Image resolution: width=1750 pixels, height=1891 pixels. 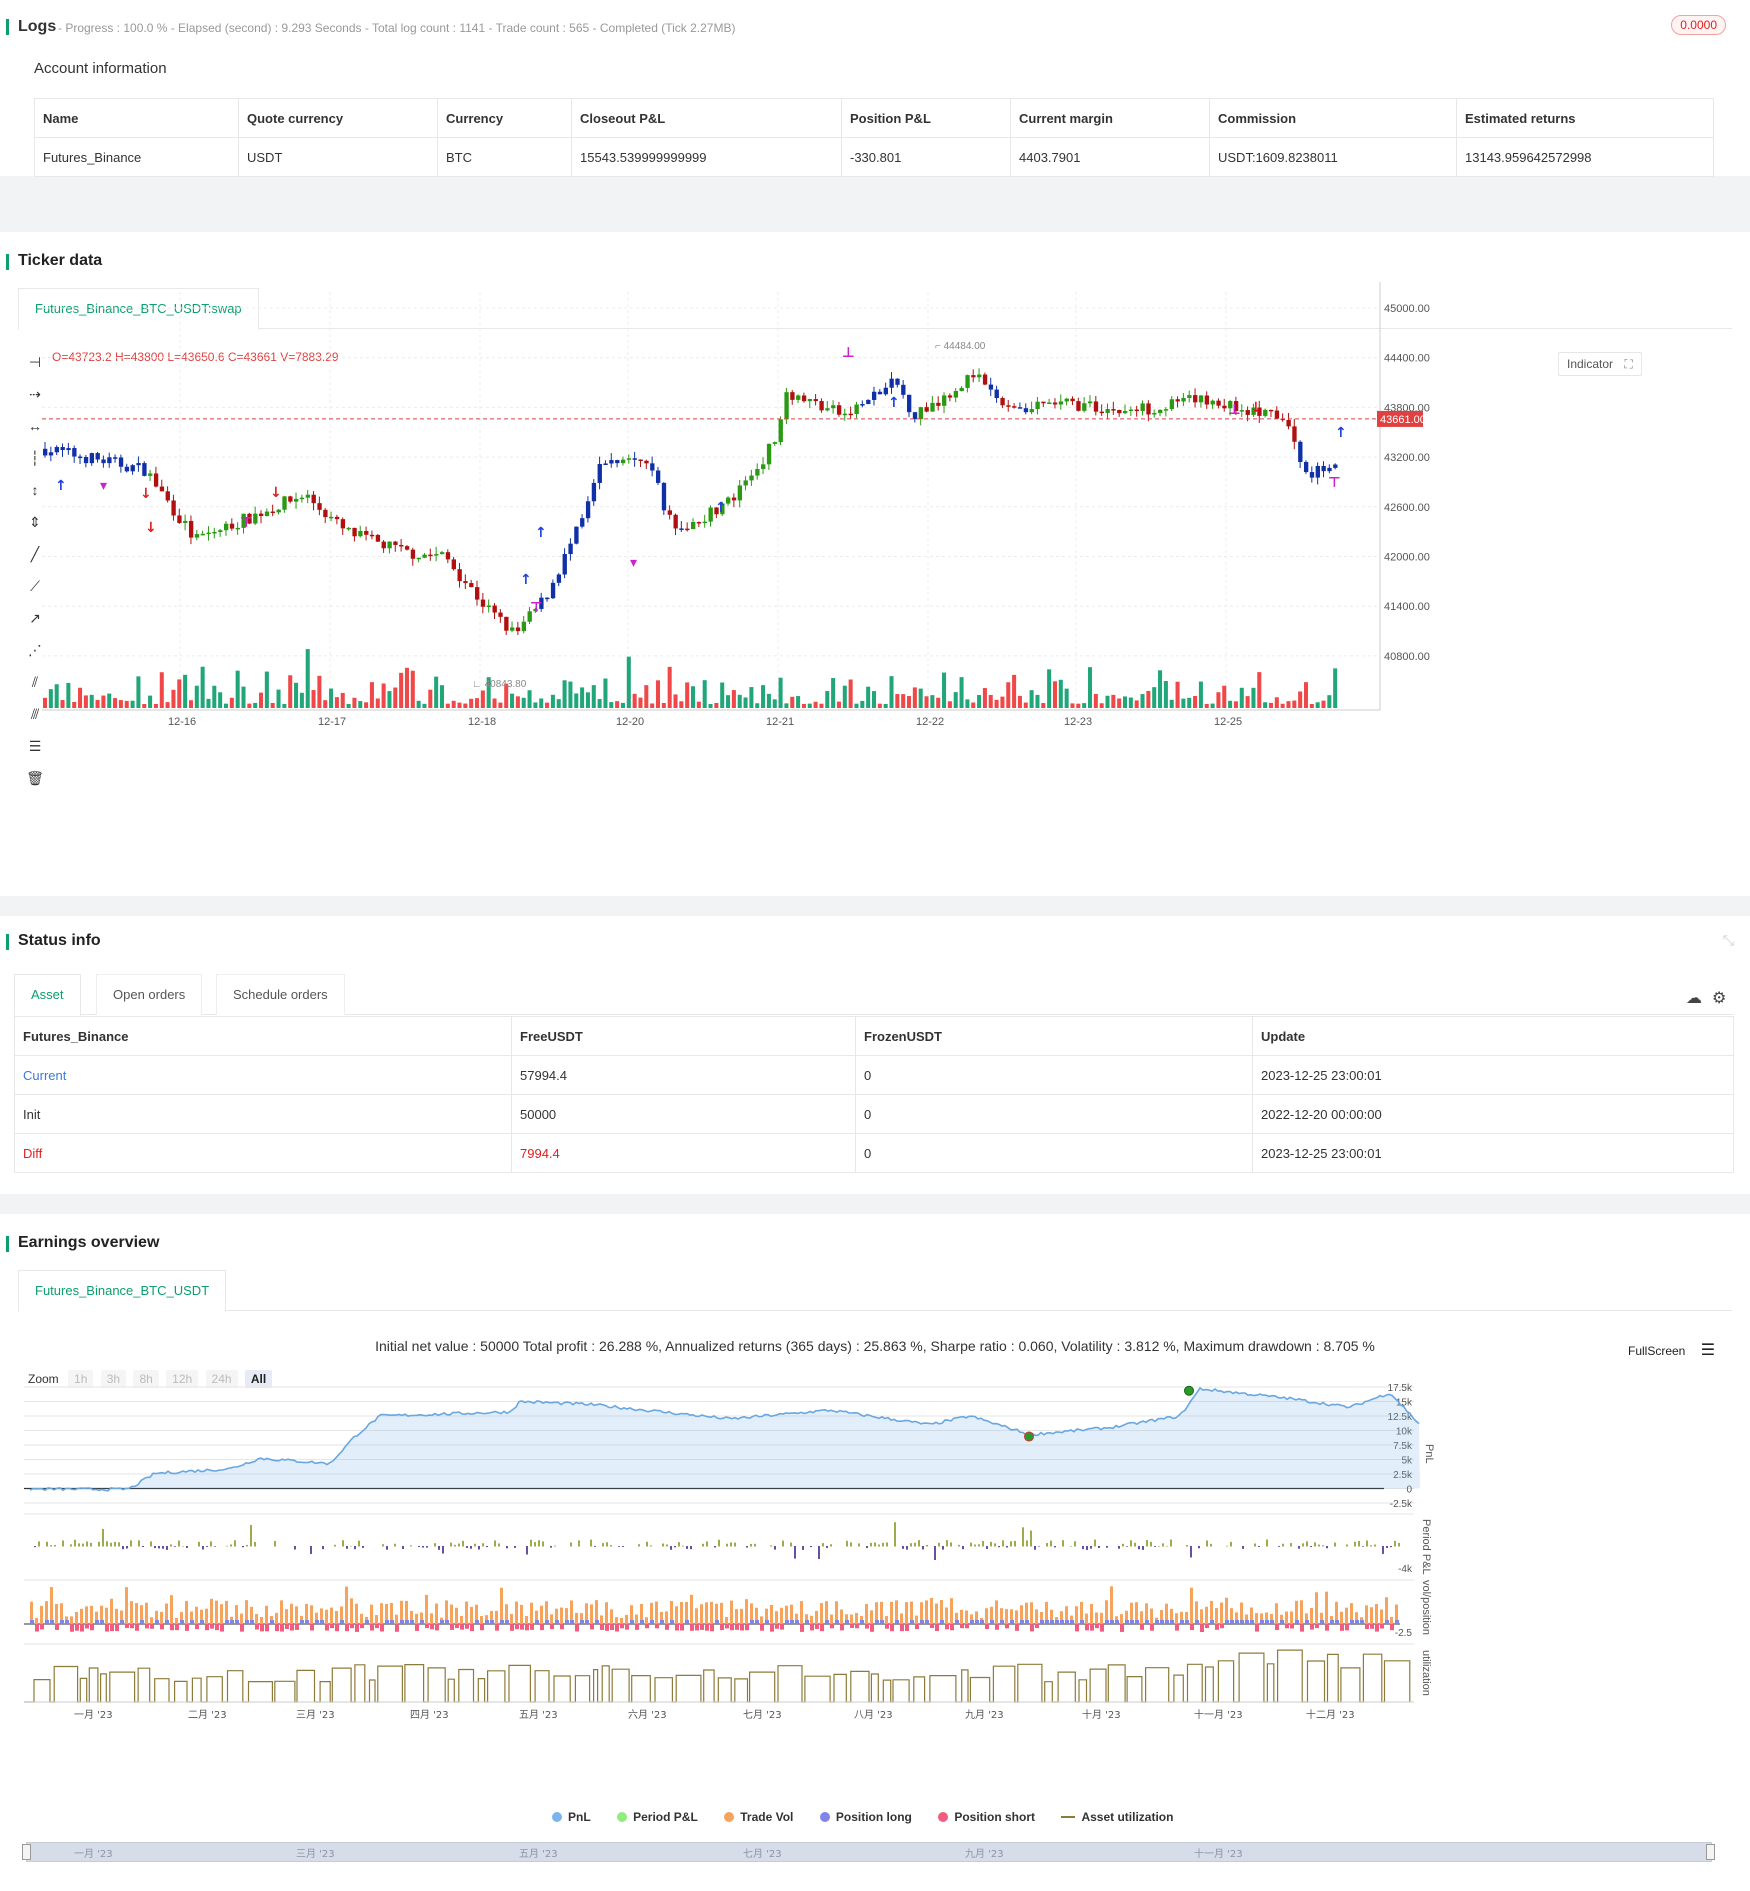 I want to click on tab-ticker-swap: Futures_Binance_BTC_USDT:swap, so click(x=138, y=309).